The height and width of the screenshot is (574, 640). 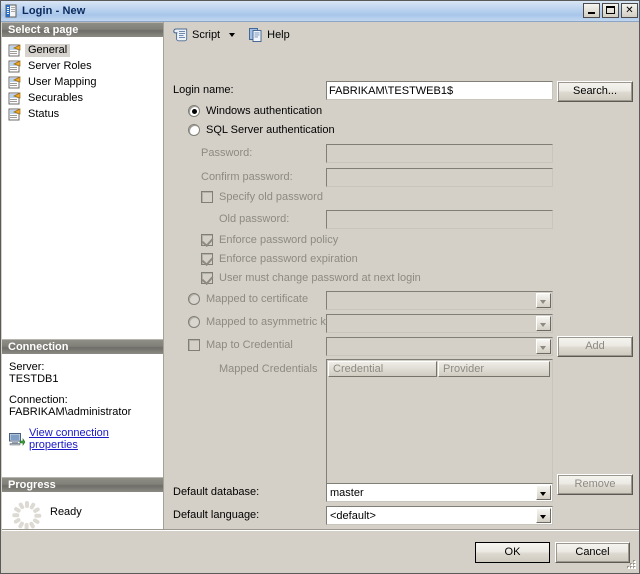 What do you see at coordinates (270, 130) in the screenshot?
I see `sql-auth-label: SQL Server authentication` at bounding box center [270, 130].